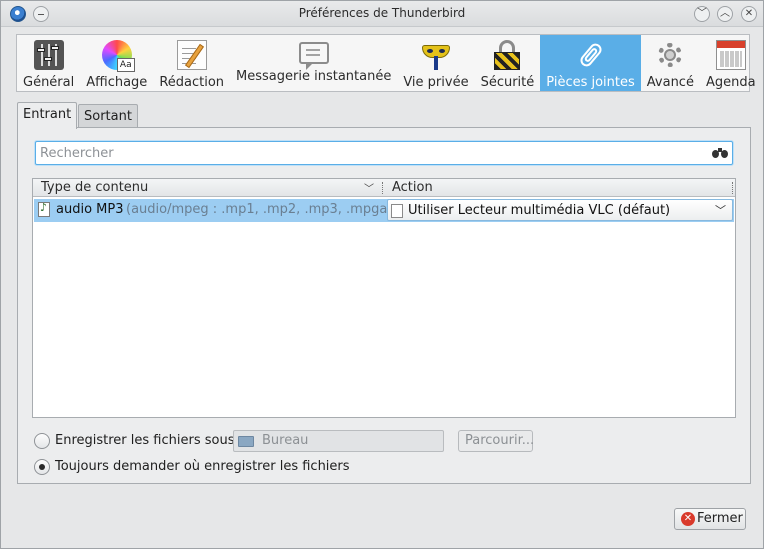 This screenshot has width=764, height=549. What do you see at coordinates (670, 82) in the screenshot?
I see `pane-label: Avancé` at bounding box center [670, 82].